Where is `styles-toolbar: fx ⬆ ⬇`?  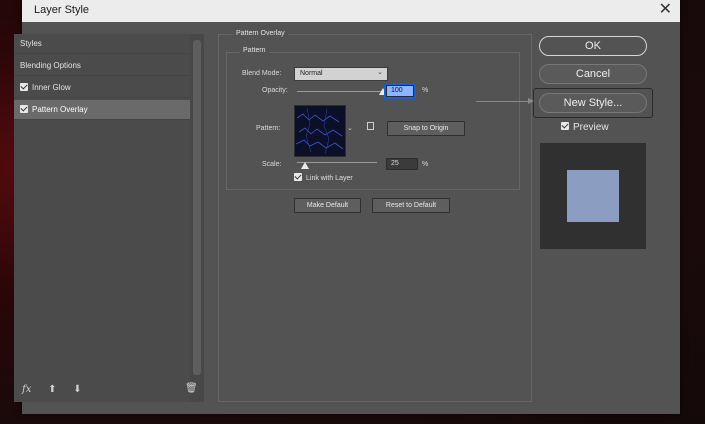
styles-toolbar: fx ⬆ ⬇ is located at coordinates (59, 389).